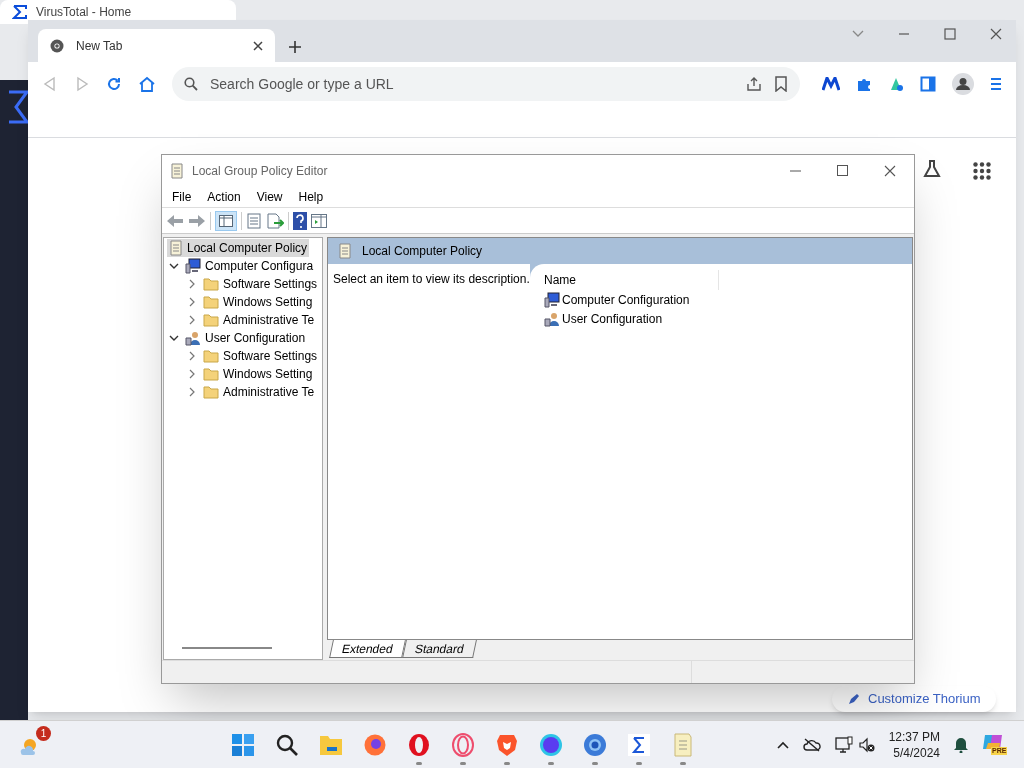  What do you see at coordinates (831, 84) in the screenshot?
I see `m-logo-icon` at bounding box center [831, 84].